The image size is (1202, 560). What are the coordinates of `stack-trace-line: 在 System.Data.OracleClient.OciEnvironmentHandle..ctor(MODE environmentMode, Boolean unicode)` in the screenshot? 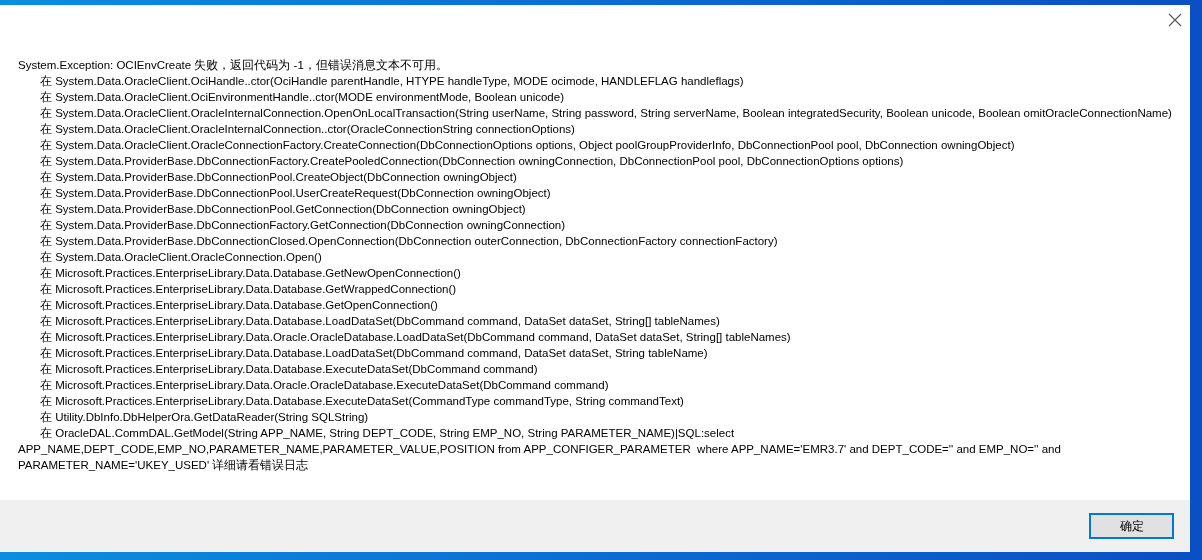 It's located at (302, 97).